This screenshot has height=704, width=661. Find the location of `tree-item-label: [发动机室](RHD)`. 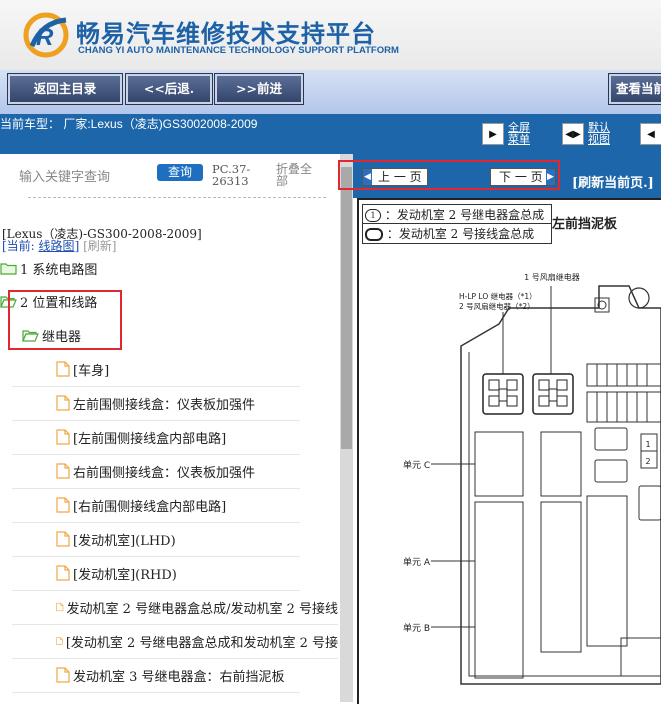

tree-item-label: [发动机室](RHD) is located at coordinates (125, 575).